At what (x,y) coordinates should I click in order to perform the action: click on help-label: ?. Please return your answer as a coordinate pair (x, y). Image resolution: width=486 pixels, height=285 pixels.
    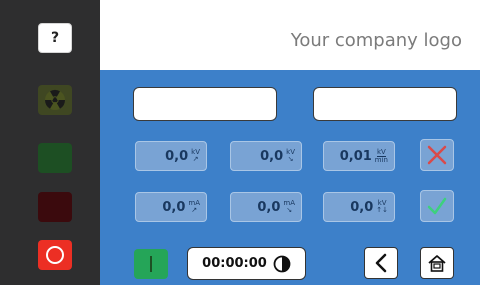
    Looking at the image, I should click on (55, 38).